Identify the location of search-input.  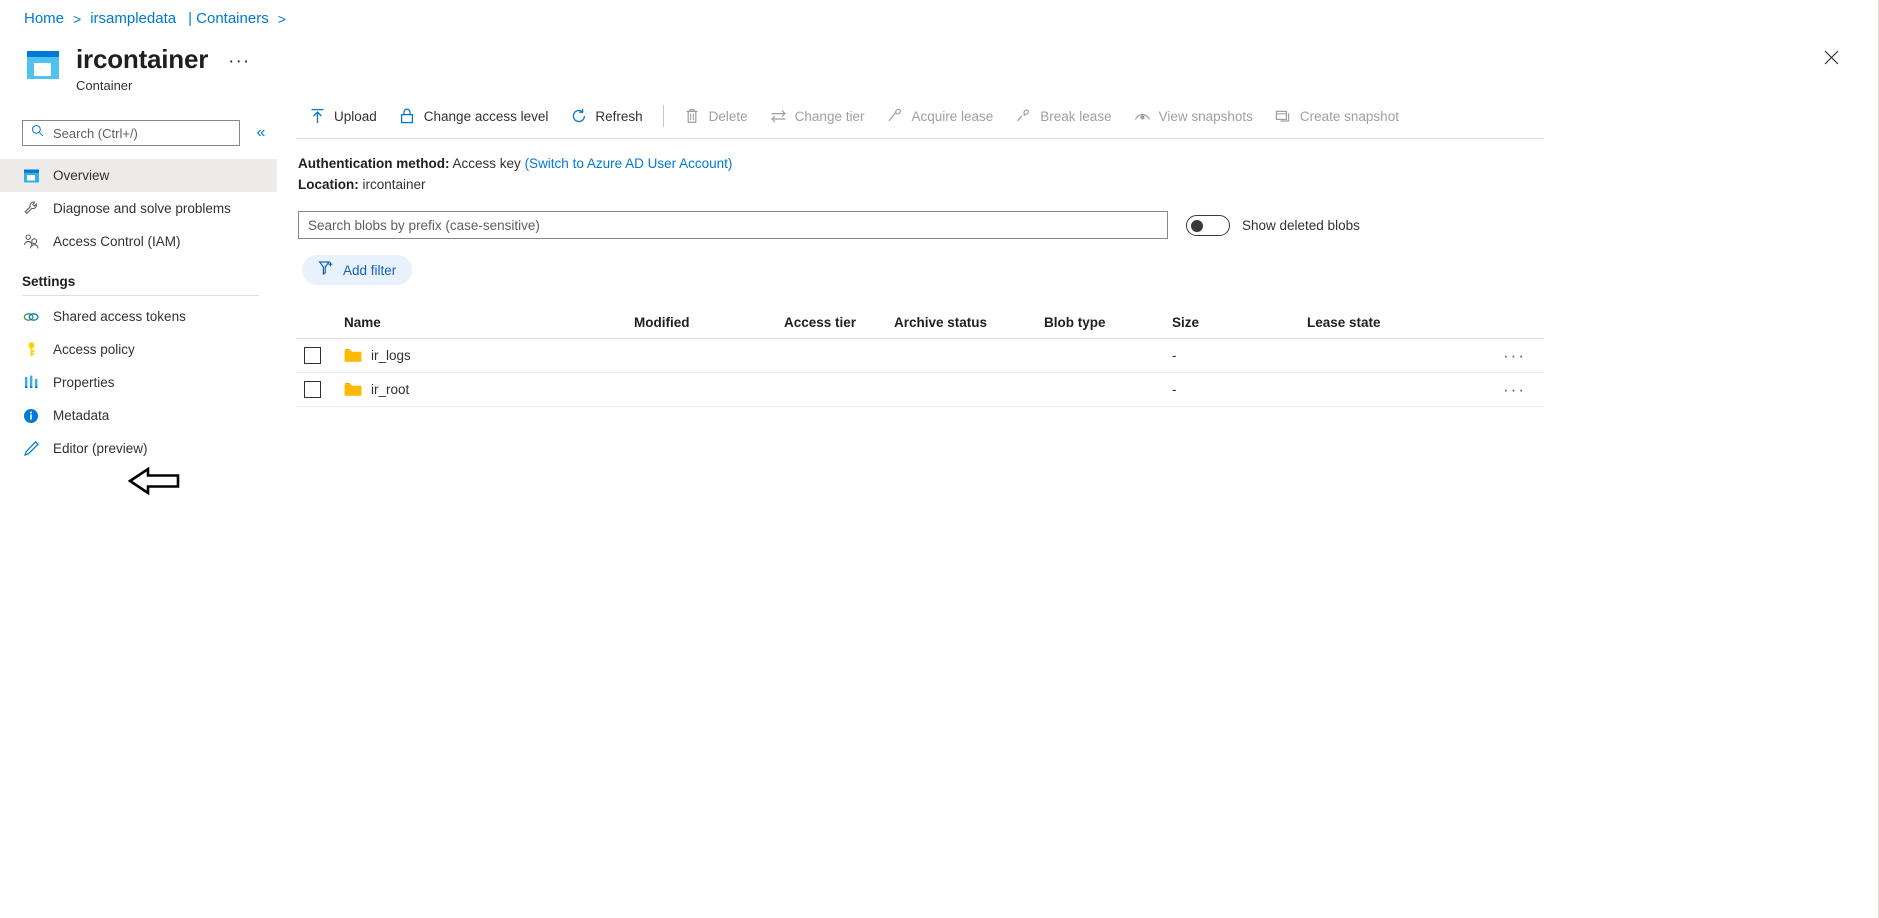
(141, 133).